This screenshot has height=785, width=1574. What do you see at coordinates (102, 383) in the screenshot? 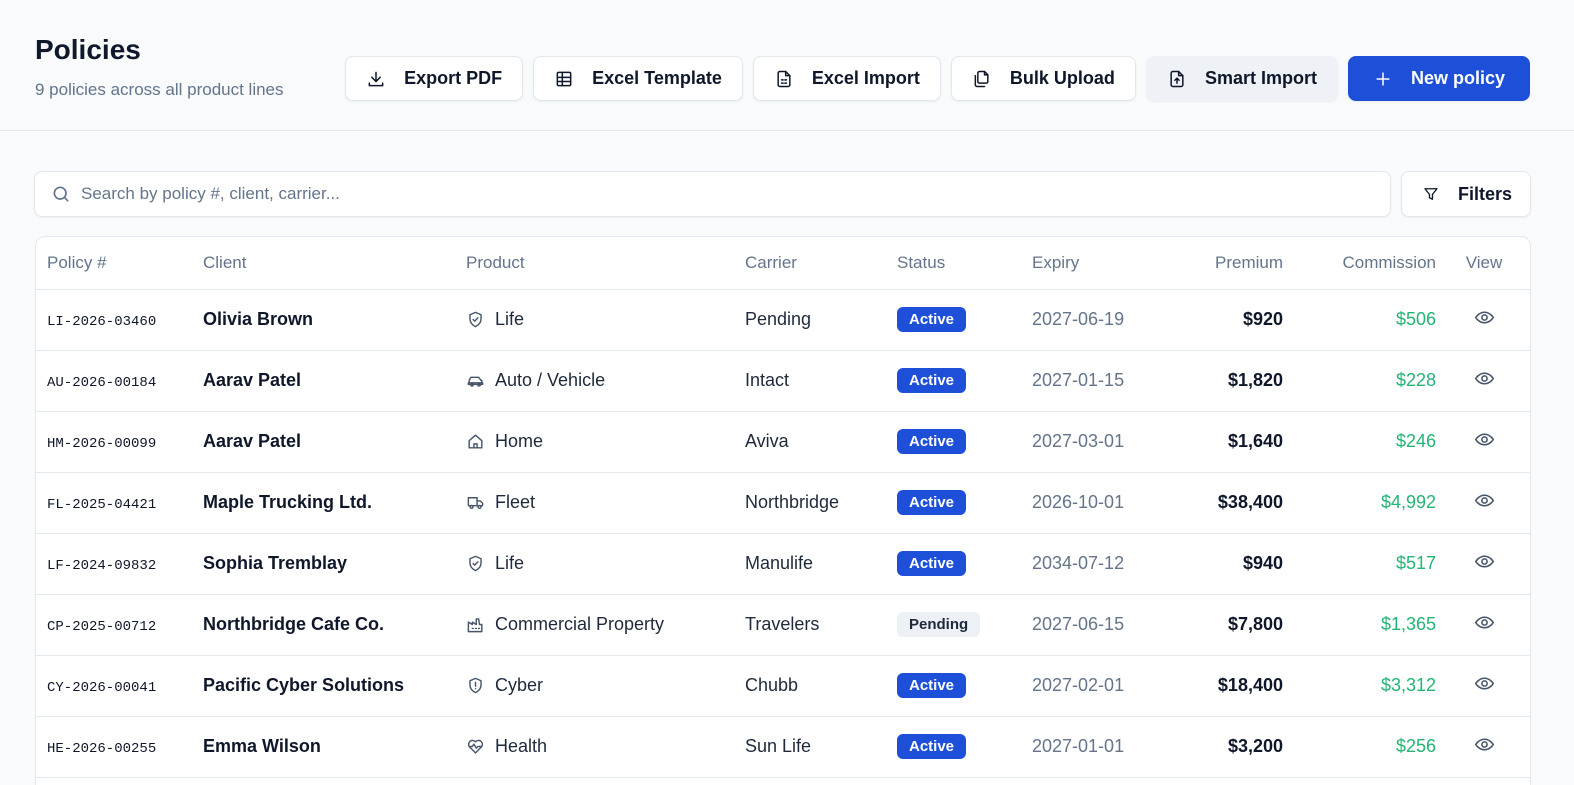
I see `policy-number: AU-2026-00184` at bounding box center [102, 383].